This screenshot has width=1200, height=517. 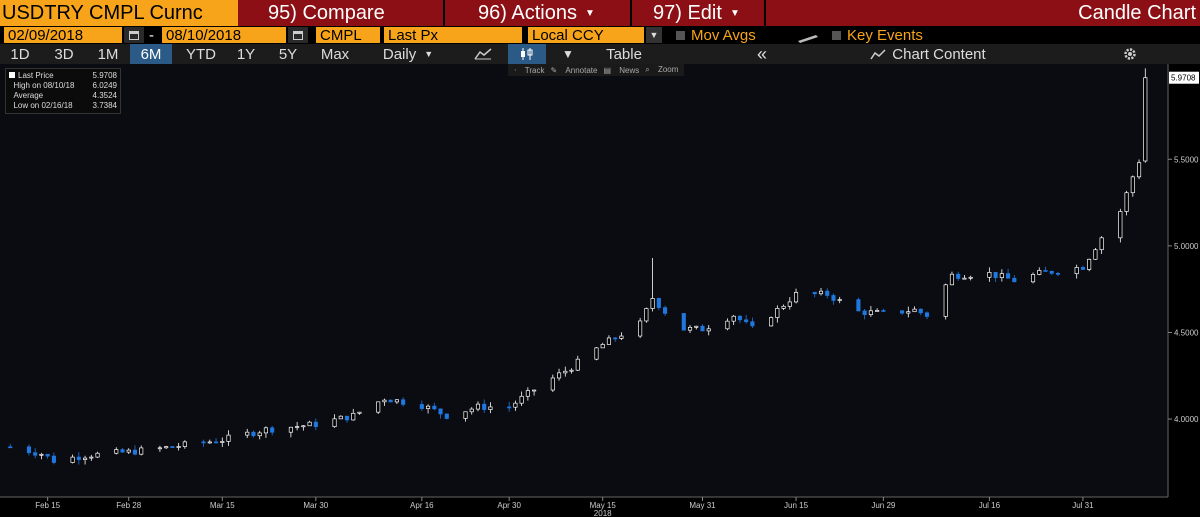 What do you see at coordinates (348, 35) in the screenshot?
I see `source-input: CMPL` at bounding box center [348, 35].